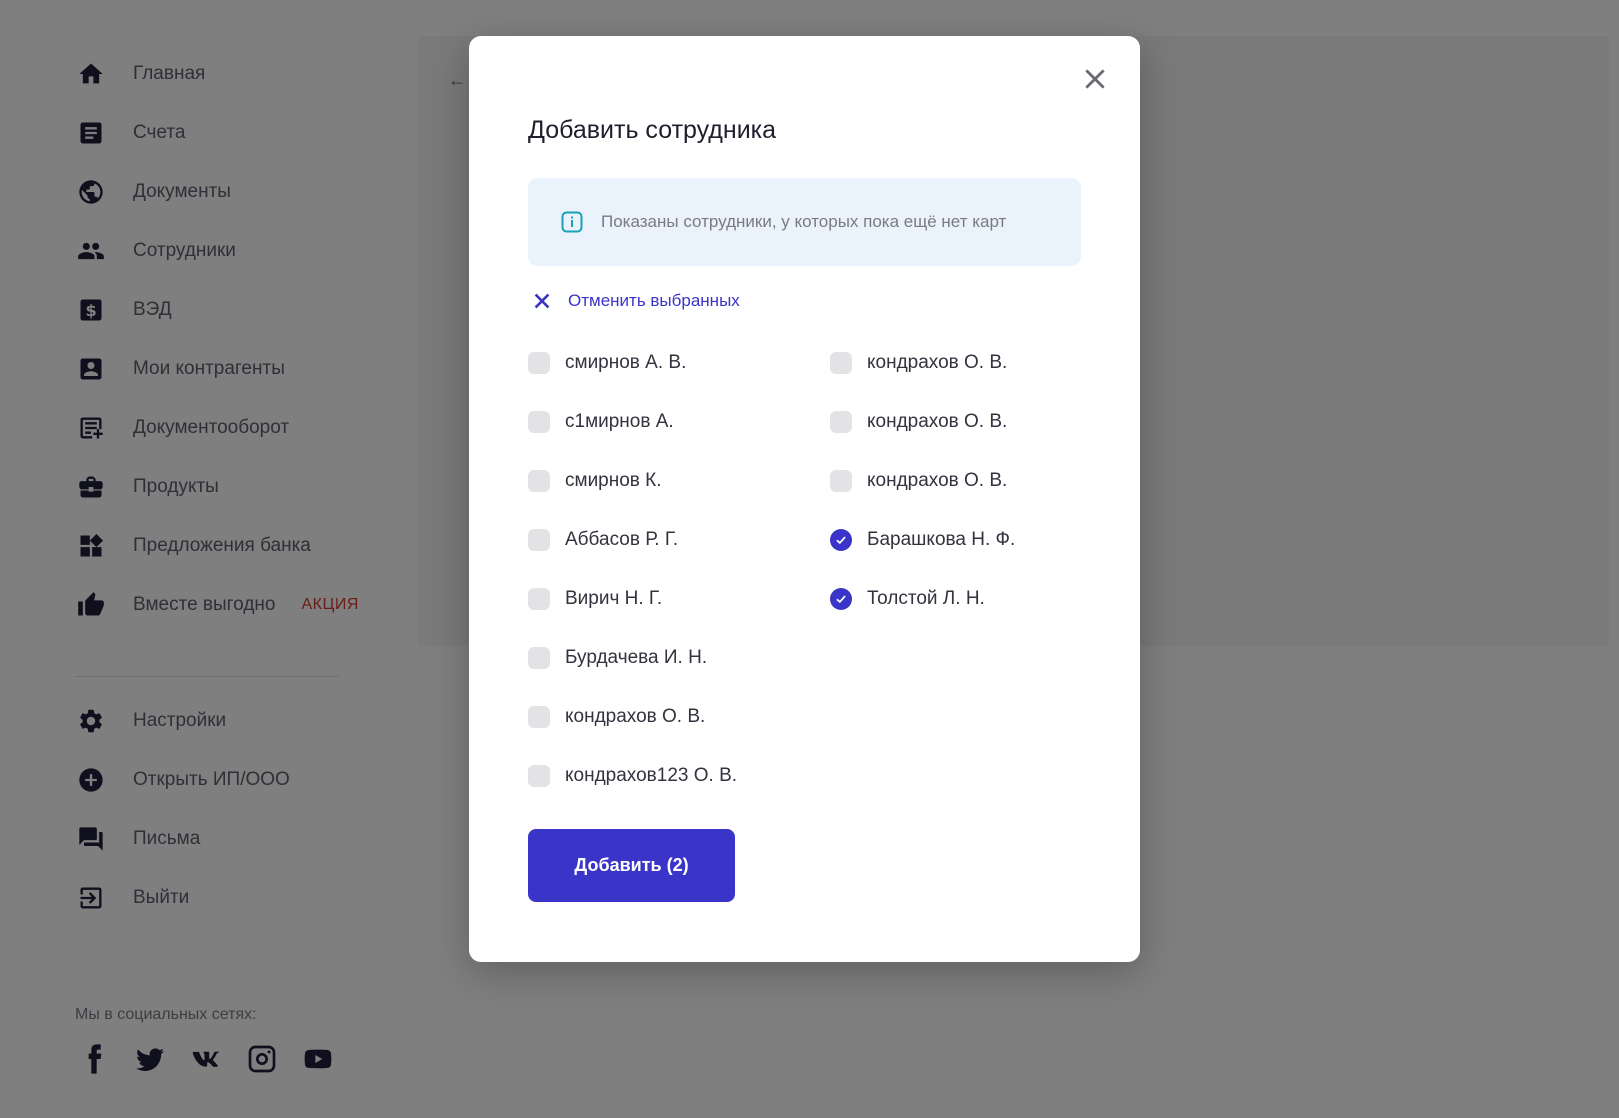 The height and width of the screenshot is (1118, 1619). What do you see at coordinates (926, 598) in the screenshot?
I see `employee-name: Толстой Л. Н.` at bounding box center [926, 598].